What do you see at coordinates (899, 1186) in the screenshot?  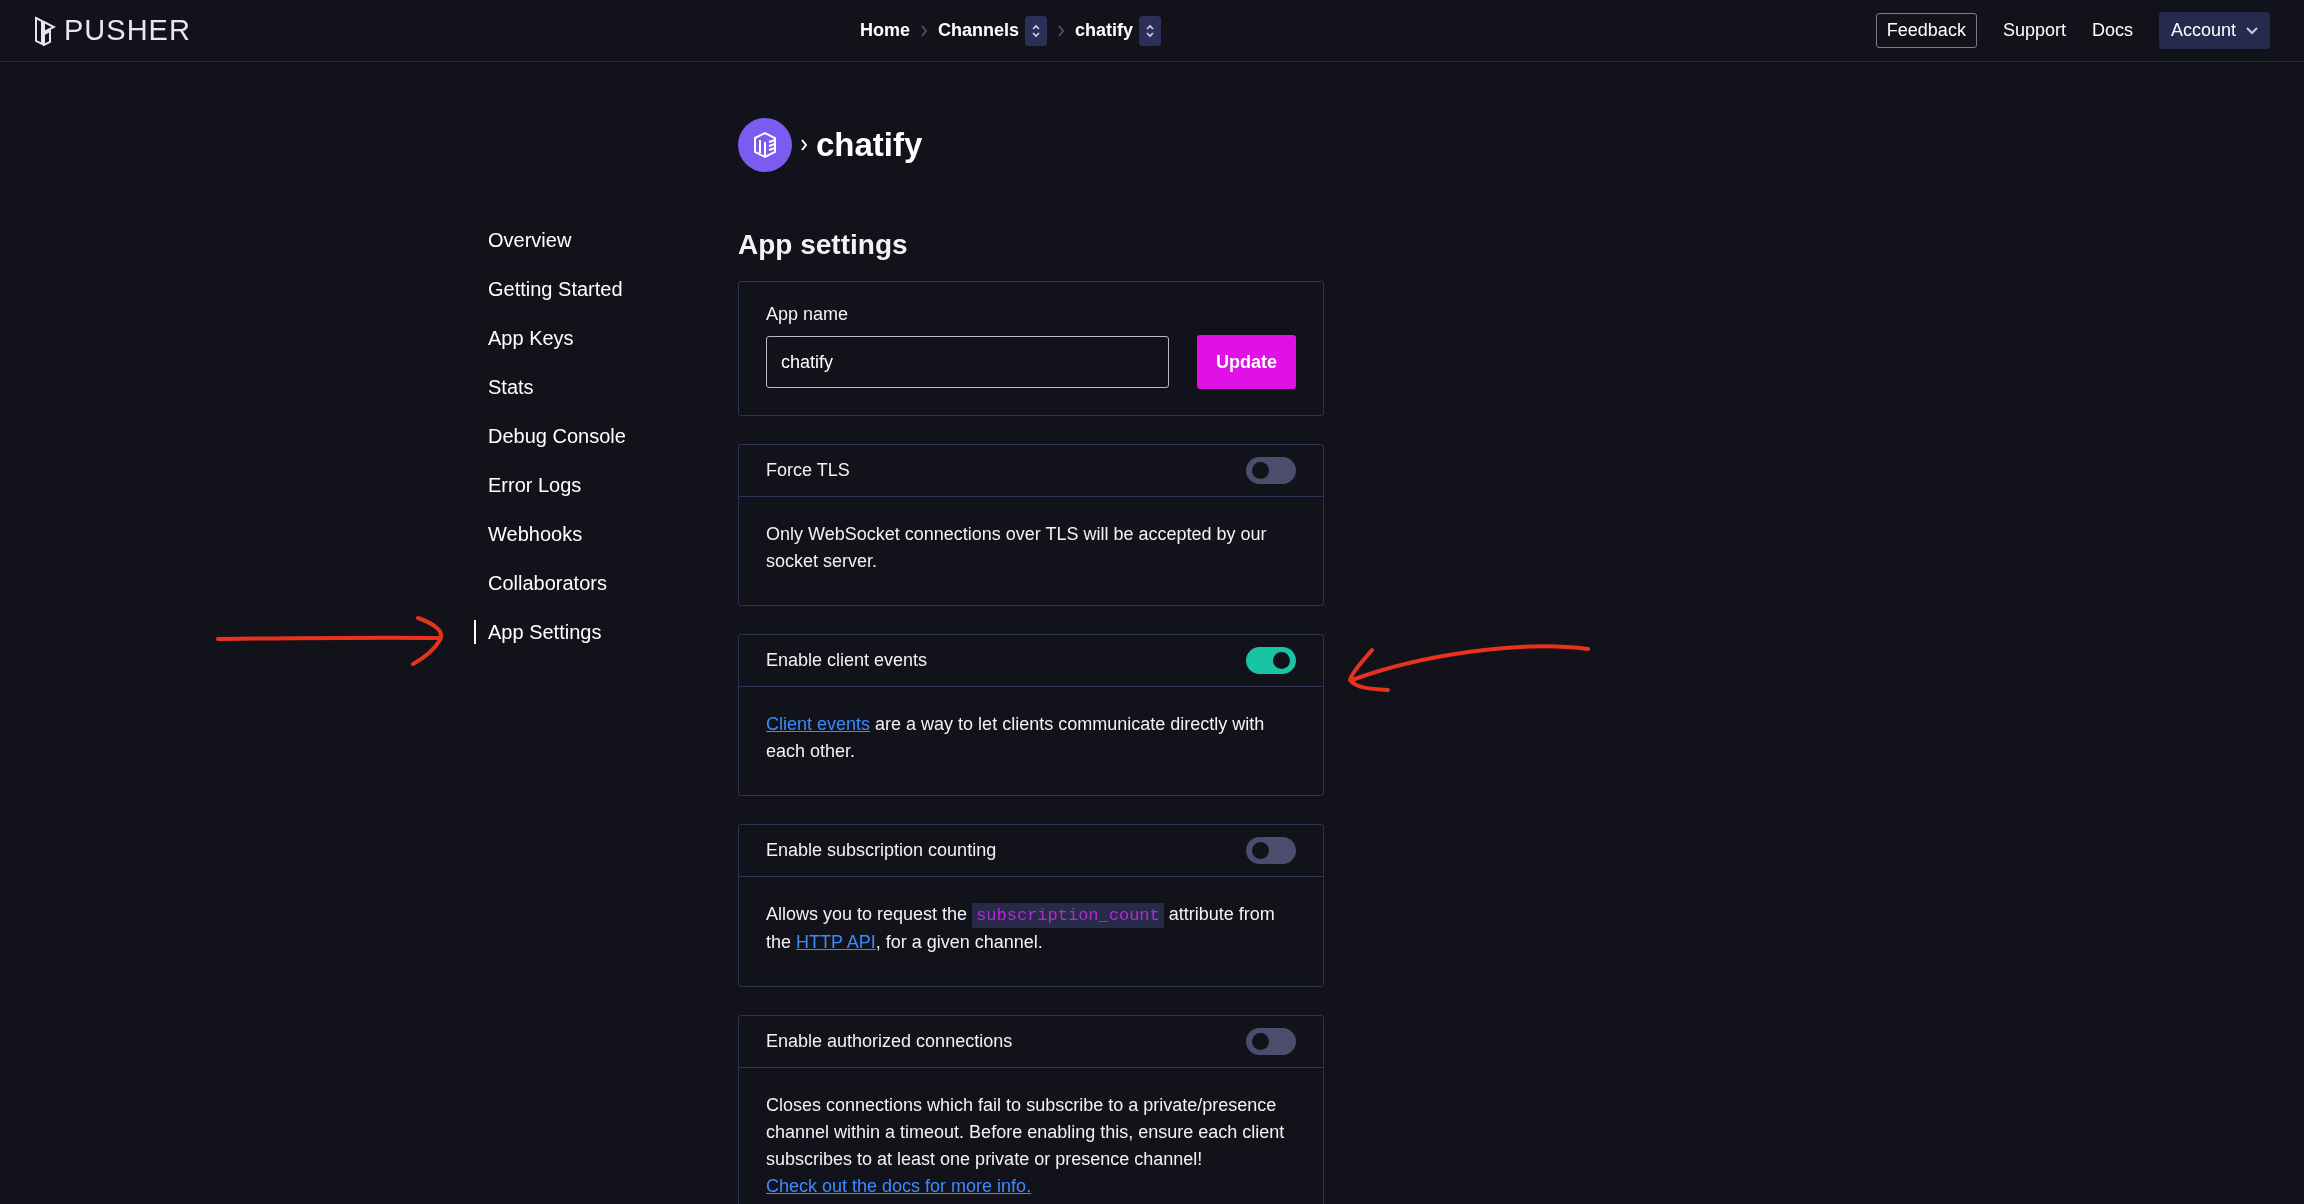 I see `inline-link: Check out the docs for more info.` at bounding box center [899, 1186].